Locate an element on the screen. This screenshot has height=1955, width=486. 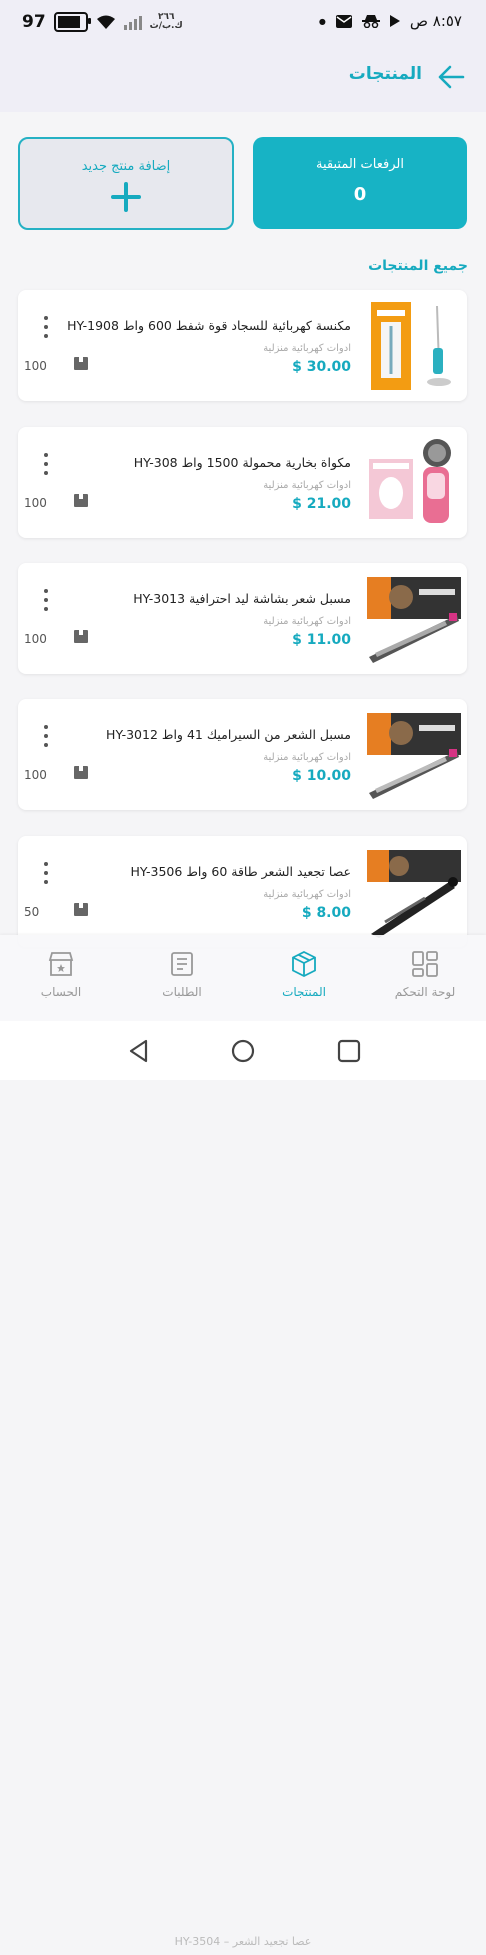
nav-orders-label: الطلبات is located at coordinates (182, 992).